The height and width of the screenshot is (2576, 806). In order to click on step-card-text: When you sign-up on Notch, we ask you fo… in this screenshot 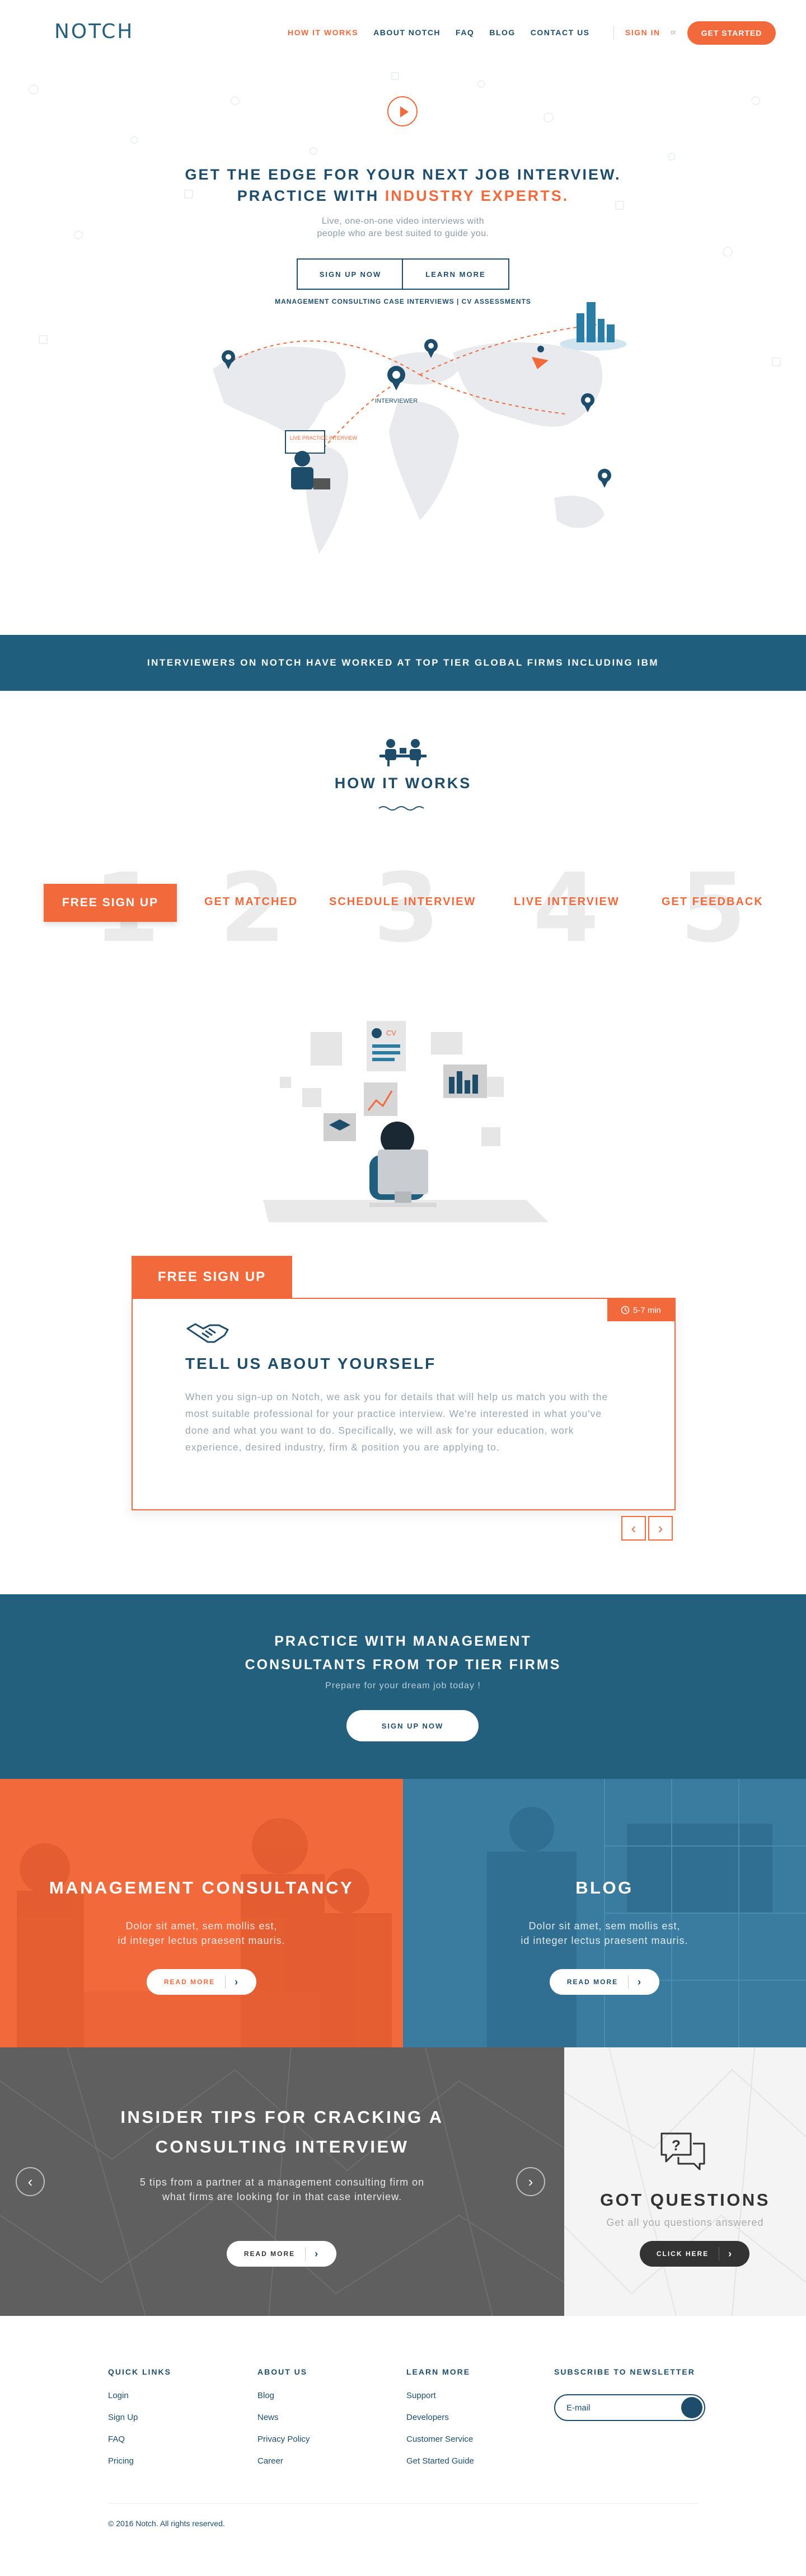, I will do `click(396, 1422)`.